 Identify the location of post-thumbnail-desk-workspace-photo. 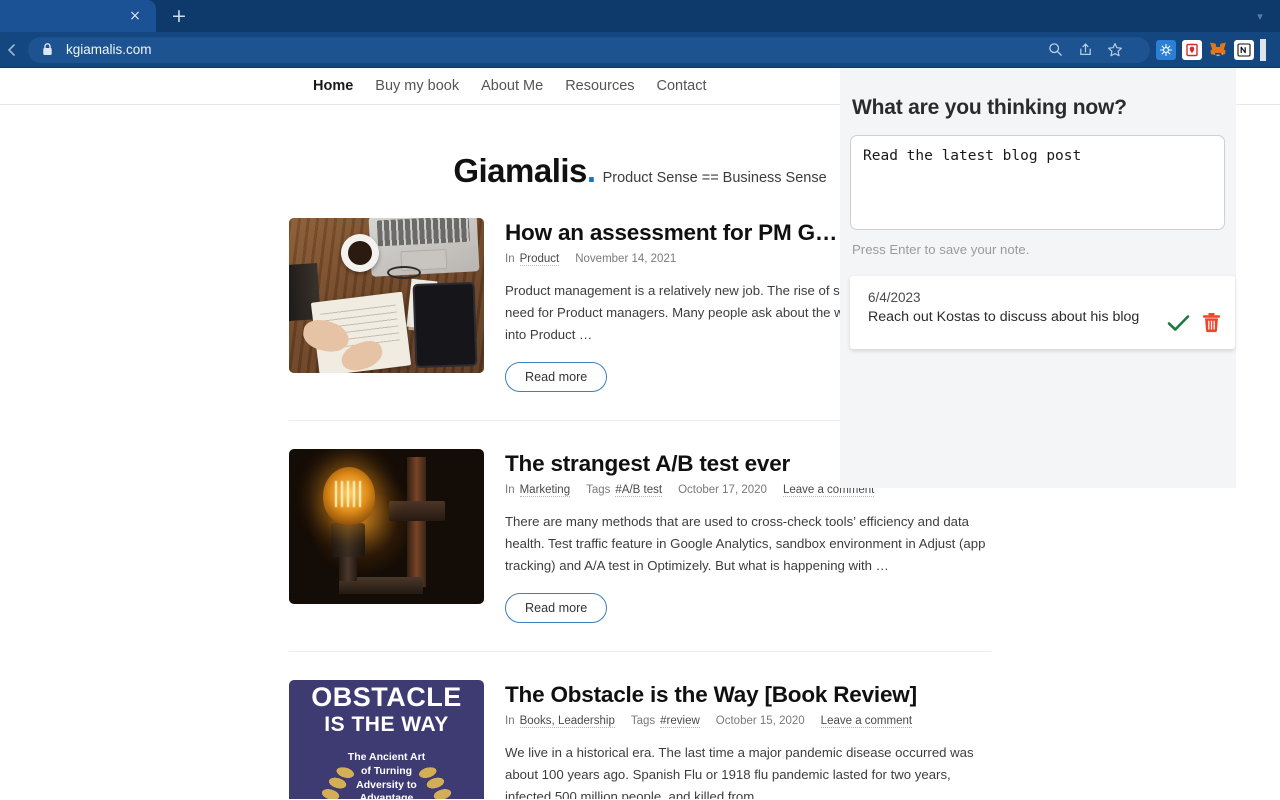
(386, 295).